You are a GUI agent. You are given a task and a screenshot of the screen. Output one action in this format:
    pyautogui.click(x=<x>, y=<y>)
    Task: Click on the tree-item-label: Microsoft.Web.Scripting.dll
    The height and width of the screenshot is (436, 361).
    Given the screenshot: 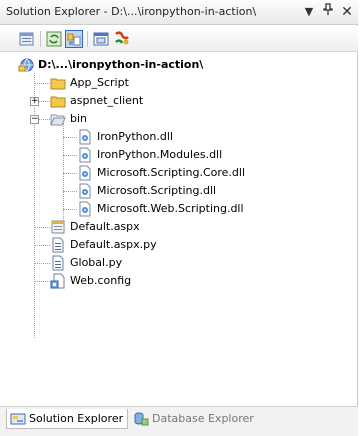 What is the action you would take?
    pyautogui.click(x=170, y=208)
    